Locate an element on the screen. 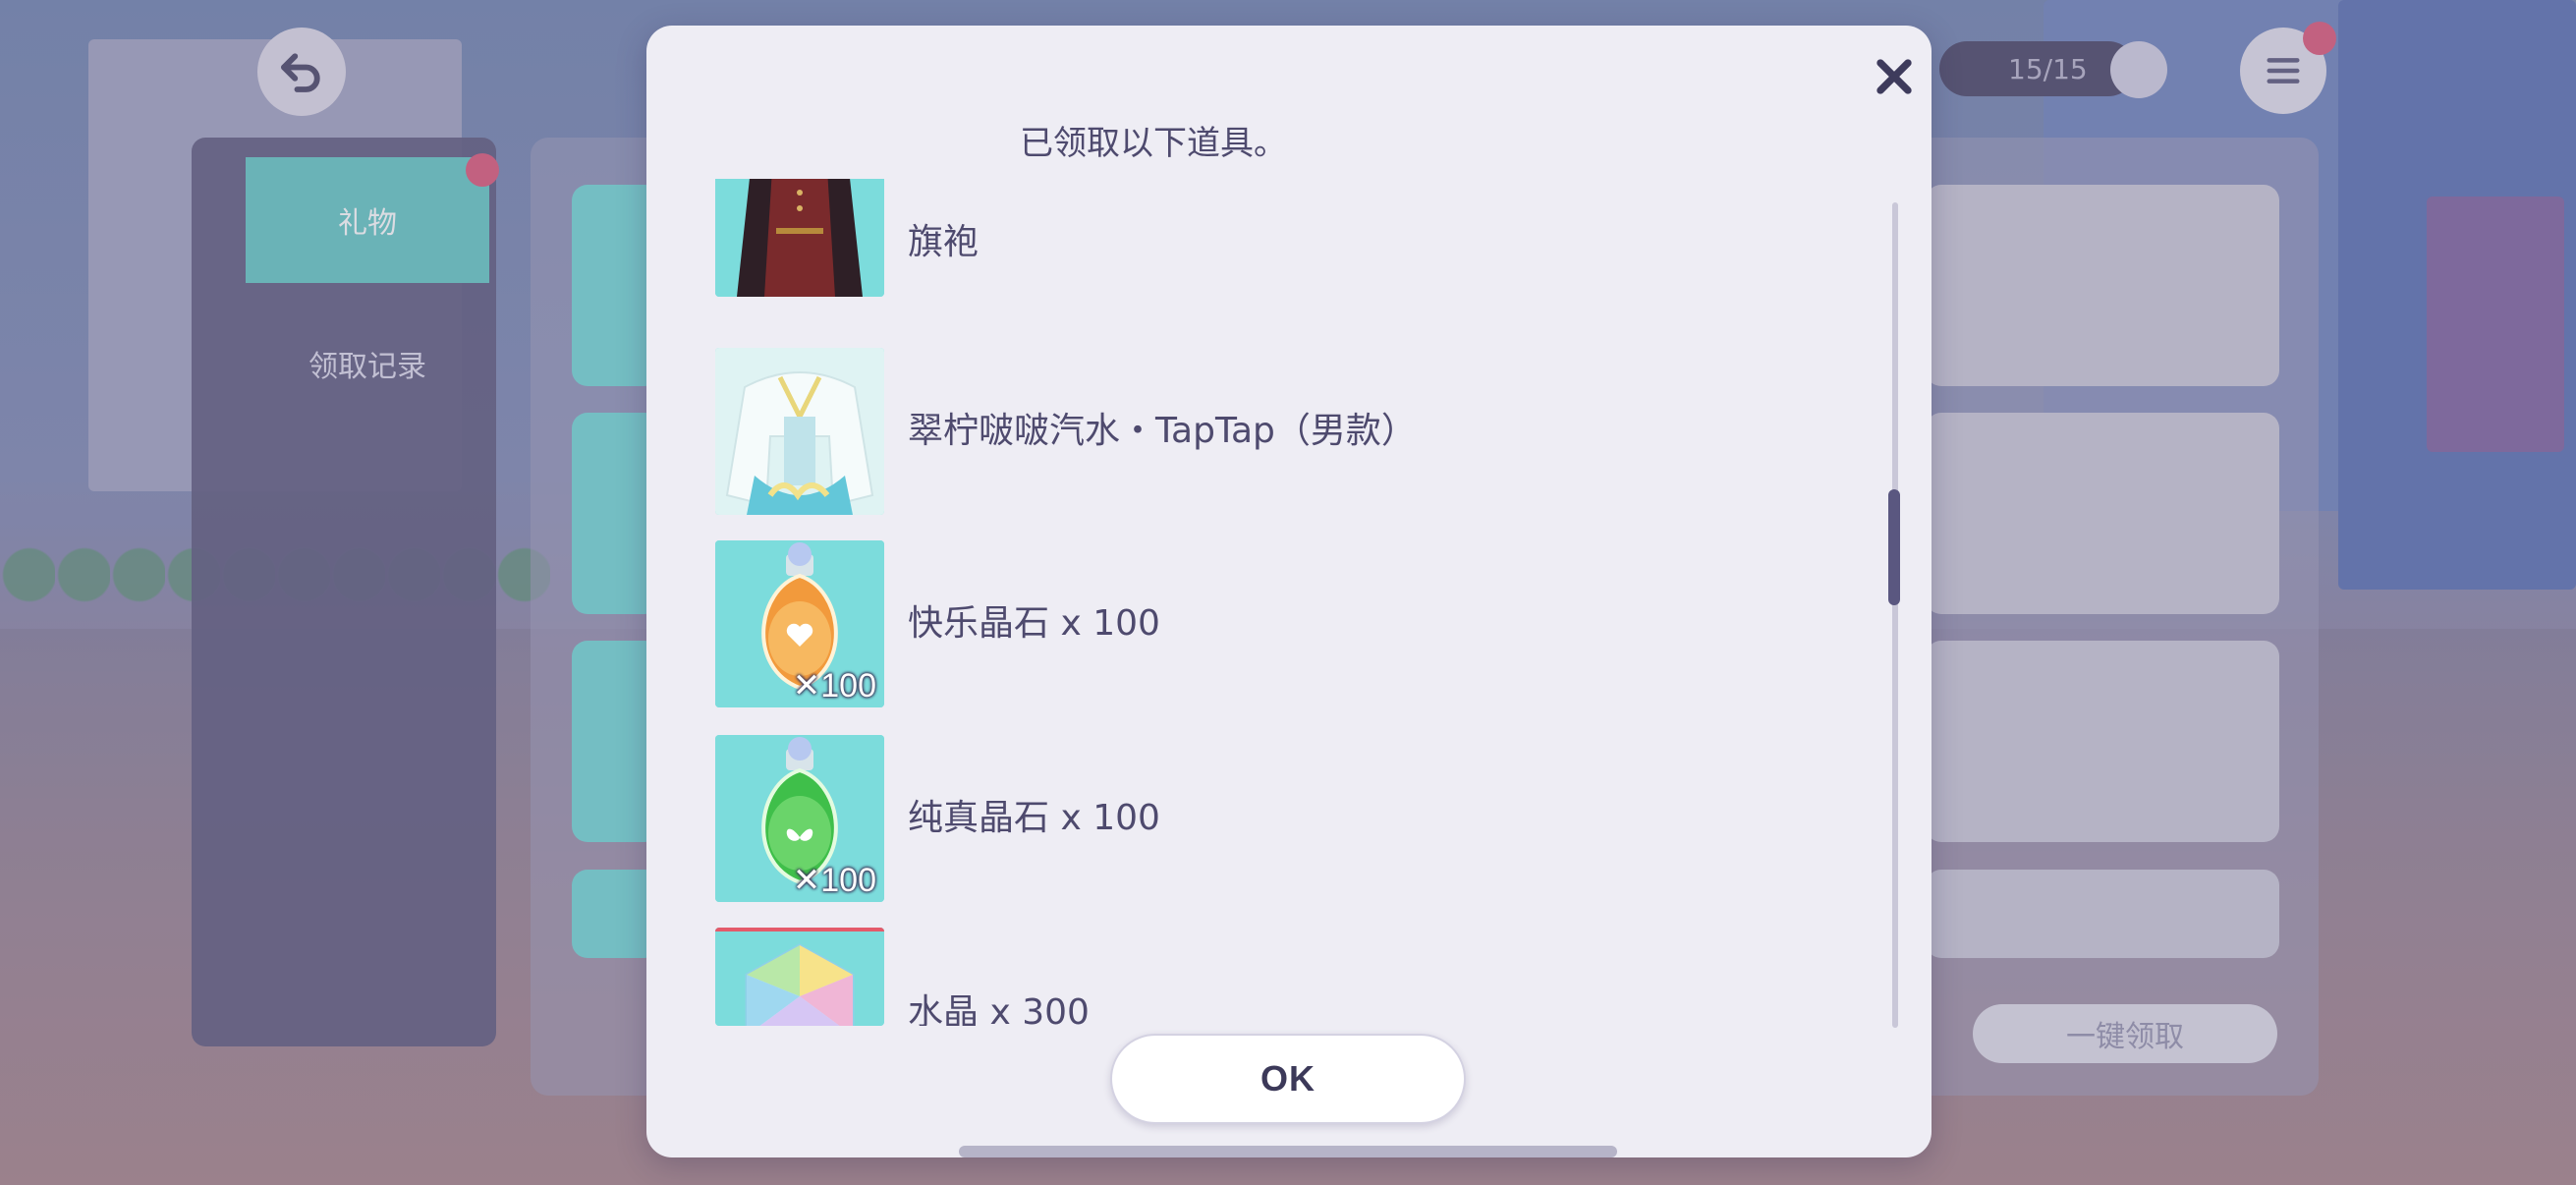  dialog-title: 已领取以下道具。 is located at coordinates (1153, 144).